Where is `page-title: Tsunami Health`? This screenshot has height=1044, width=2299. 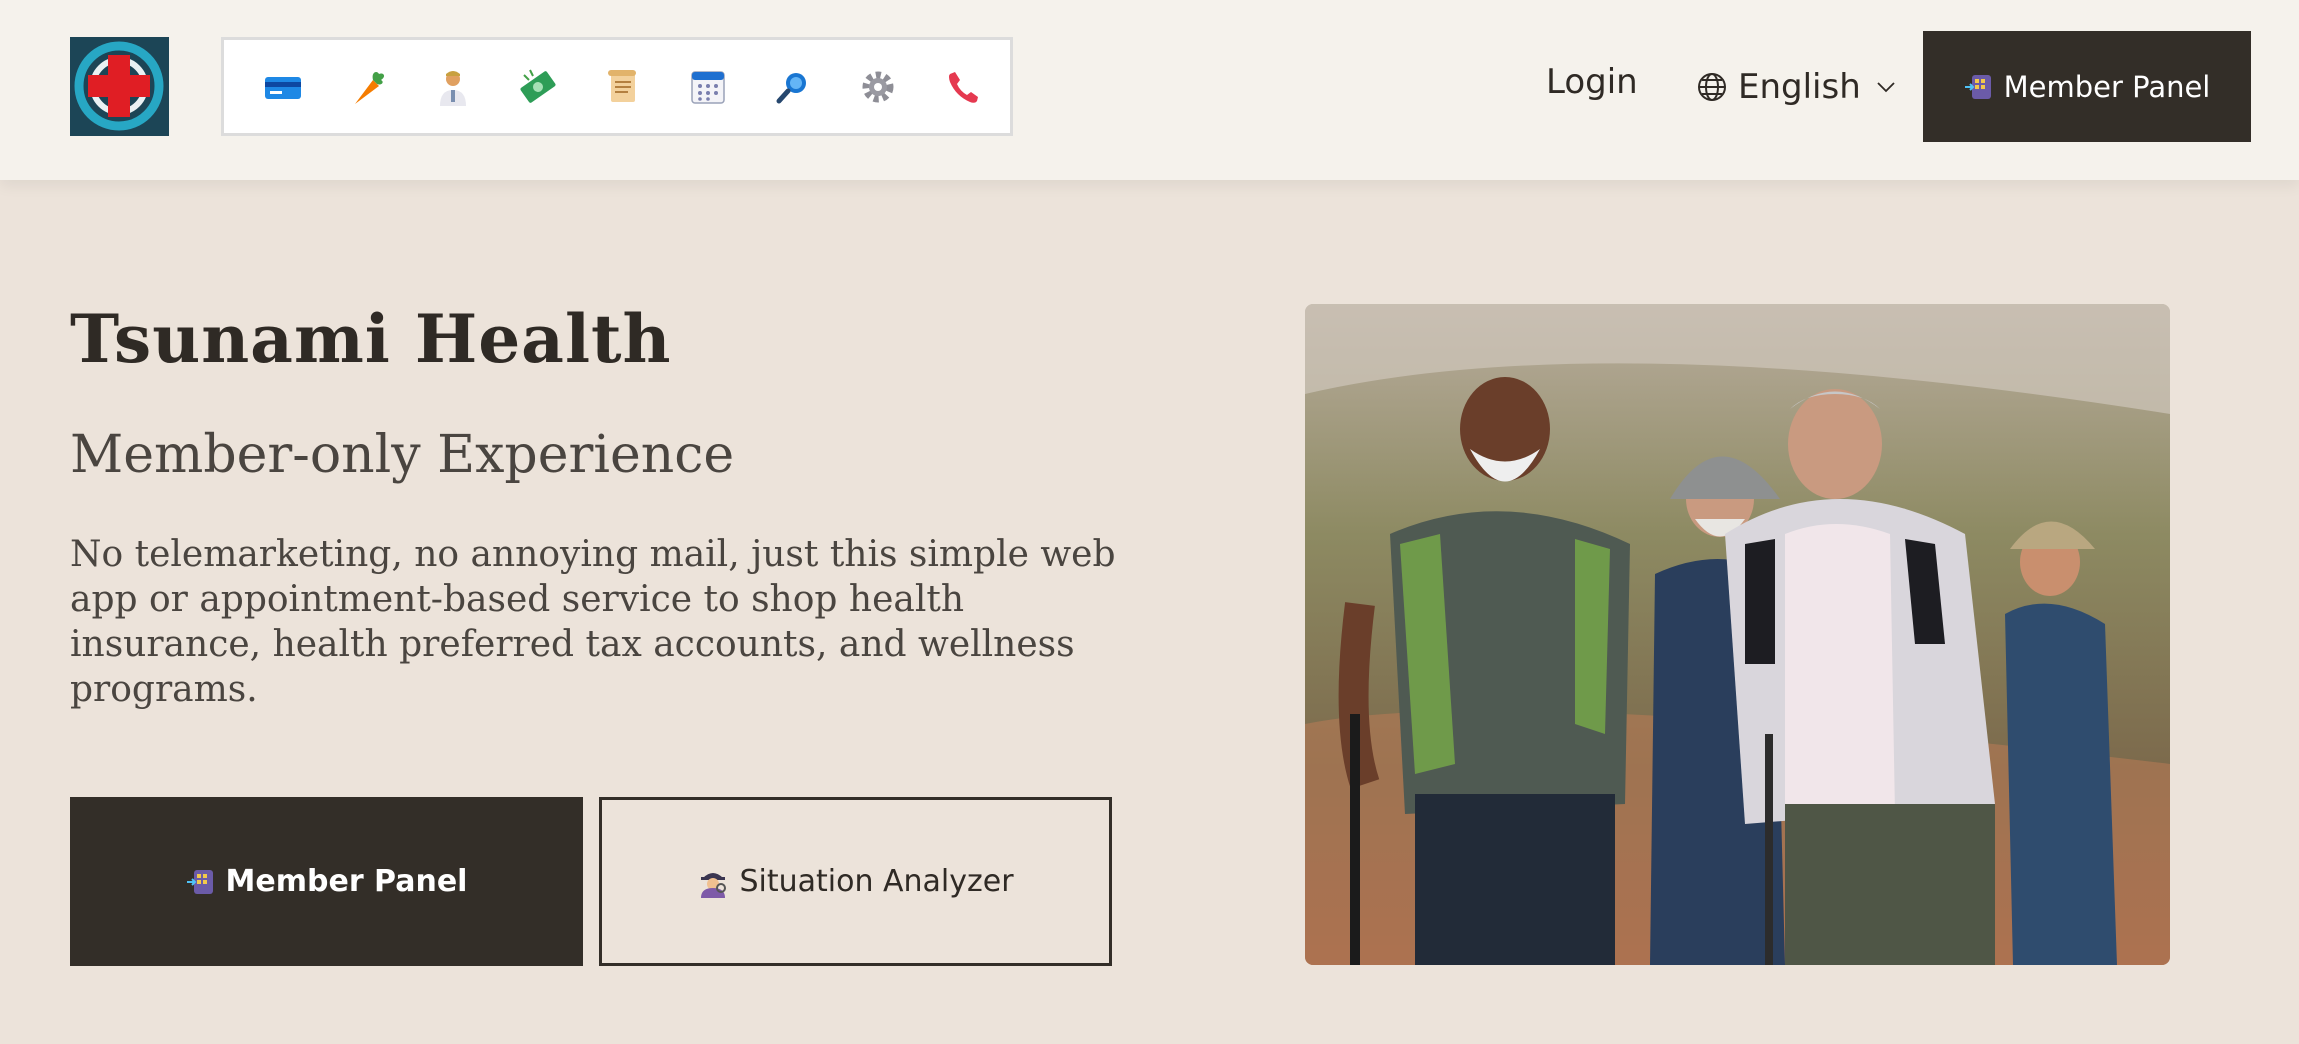
page-title: Tsunami Health is located at coordinates (371, 339).